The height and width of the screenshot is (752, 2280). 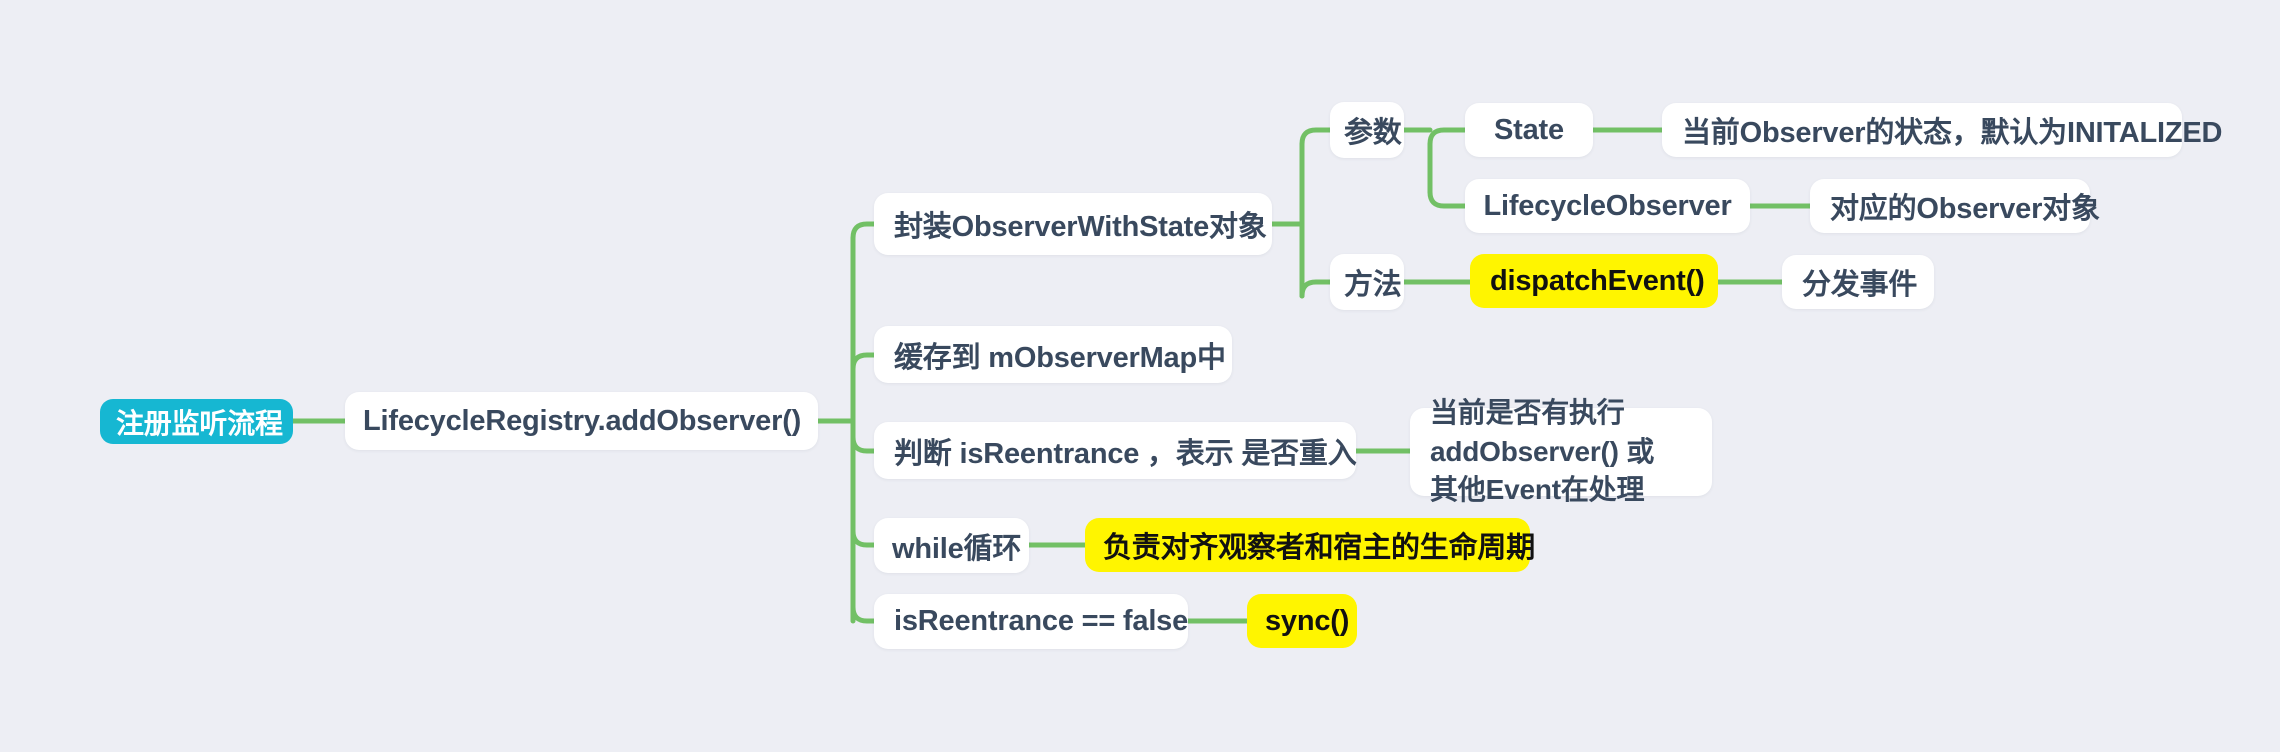 What do you see at coordinates (1373, 133) in the screenshot?
I see `node-params-label: 参数` at bounding box center [1373, 133].